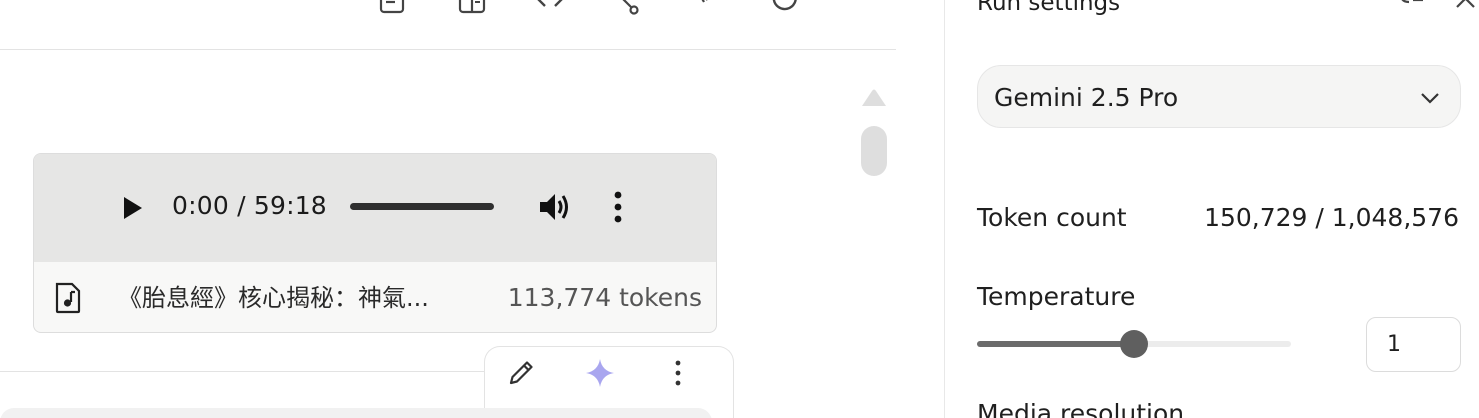 The image size is (1479, 418). I want to click on audio-player: 0:00 / 59:18, so click(375, 208).